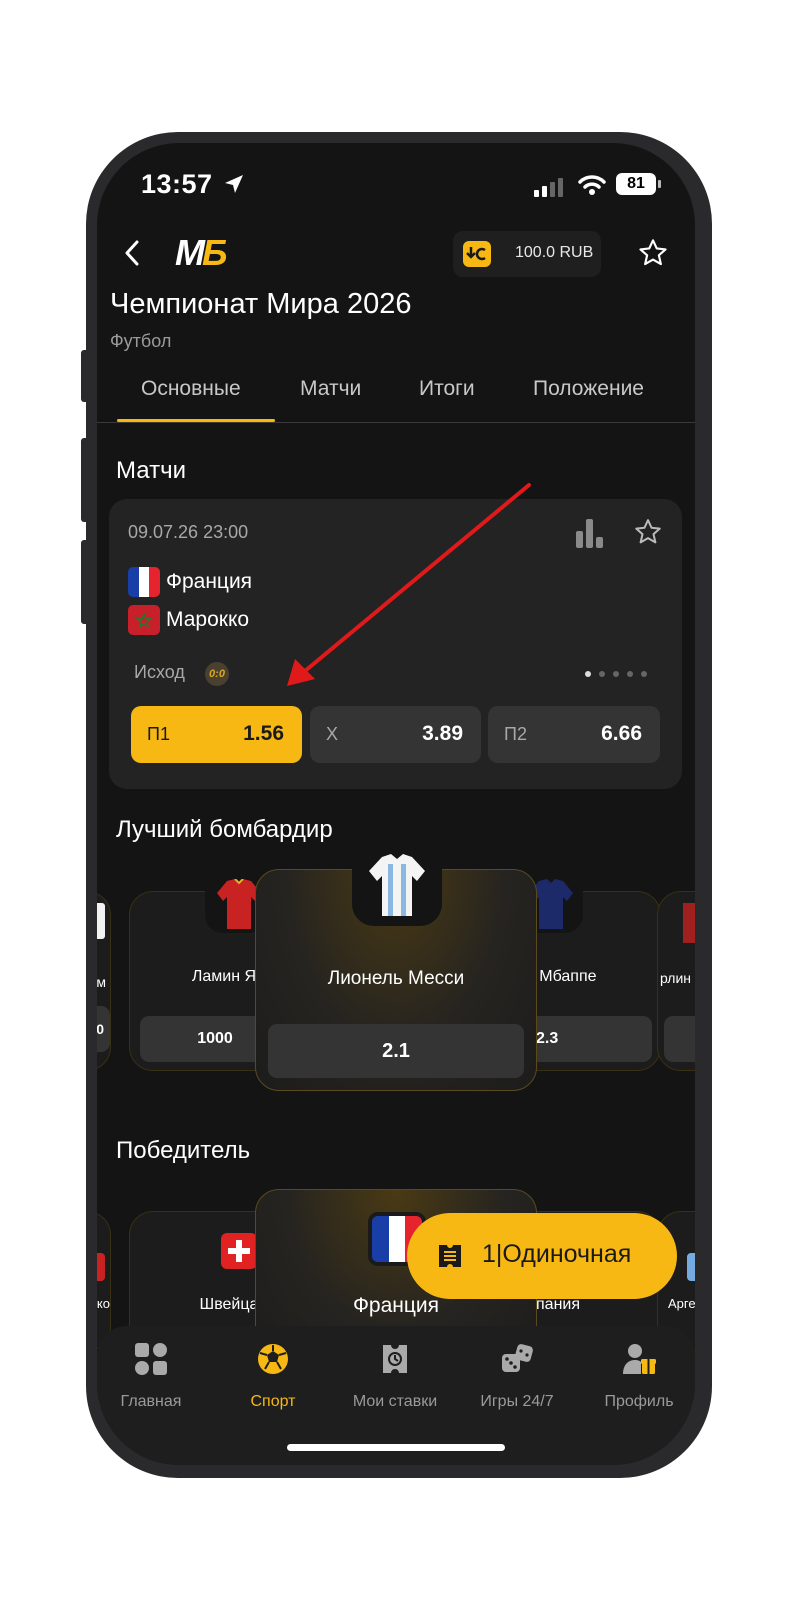 The height and width of the screenshot is (1600, 807). I want to click on grid-icon, so click(151, 1359).